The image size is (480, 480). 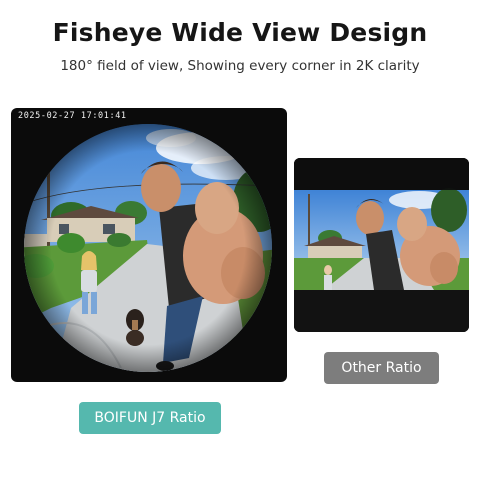 What do you see at coordinates (150, 418) in the screenshot?
I see `boifun-j7-ratio-label: BOIFUN J7 Ratio` at bounding box center [150, 418].